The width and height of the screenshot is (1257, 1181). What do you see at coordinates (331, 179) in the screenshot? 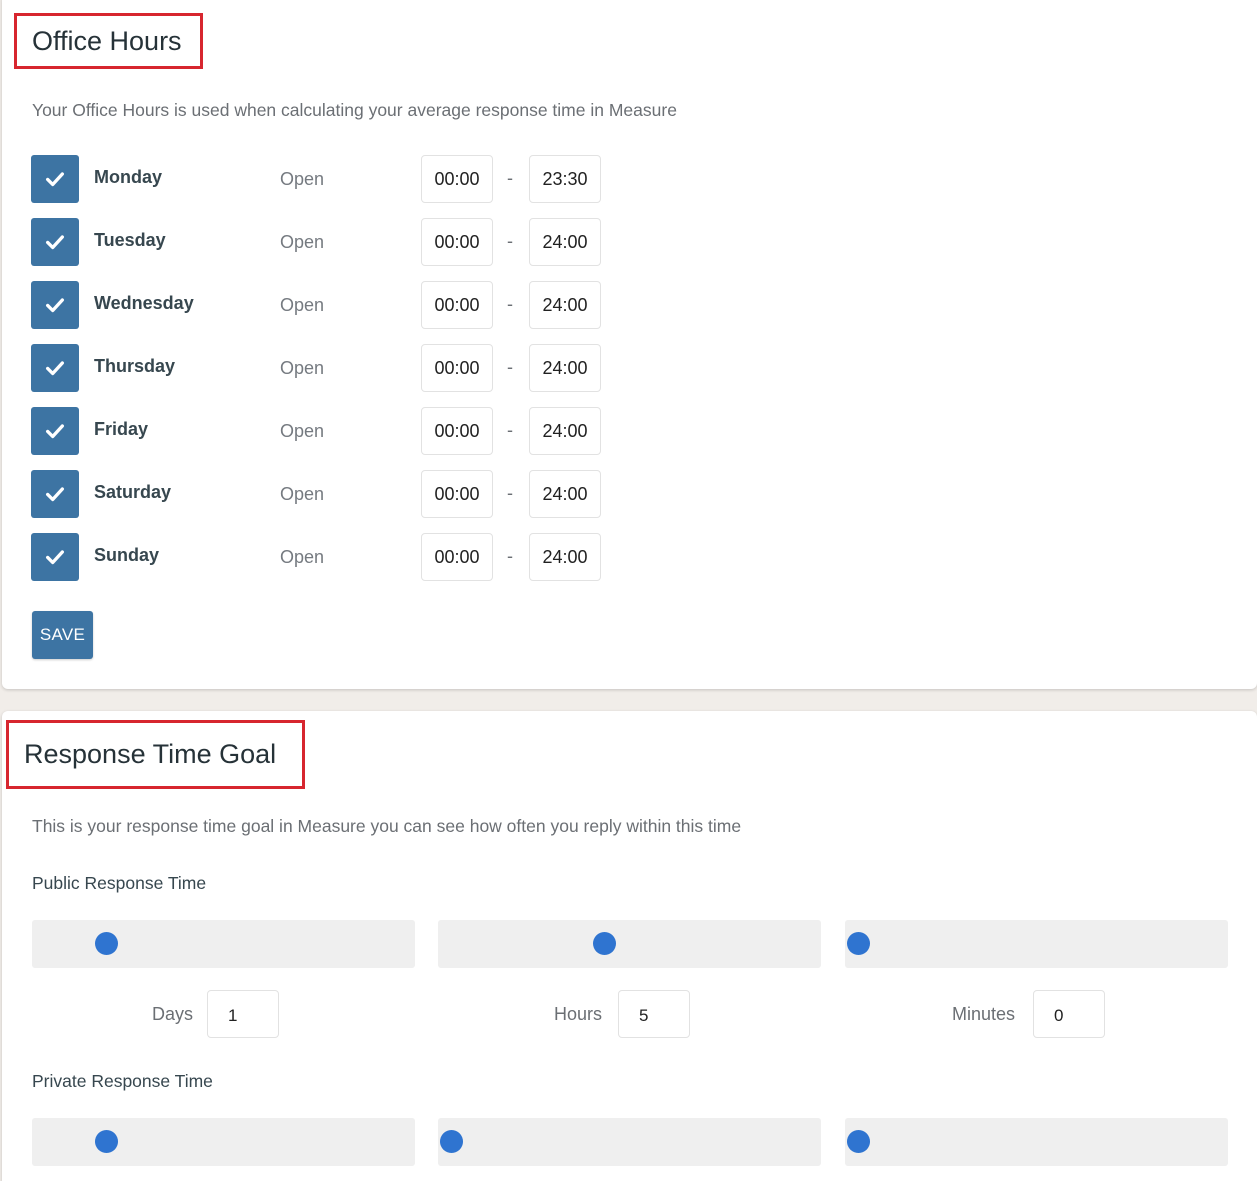
I see `day-row-monday: Monday Open 00:00-23:30` at bounding box center [331, 179].